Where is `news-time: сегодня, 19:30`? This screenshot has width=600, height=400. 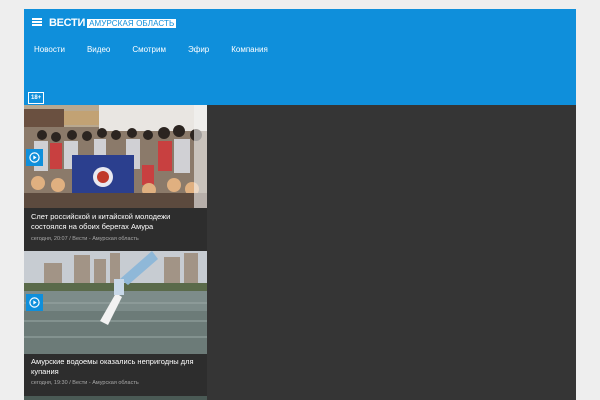
news-time: сегодня, 19:30 is located at coordinates (49, 383).